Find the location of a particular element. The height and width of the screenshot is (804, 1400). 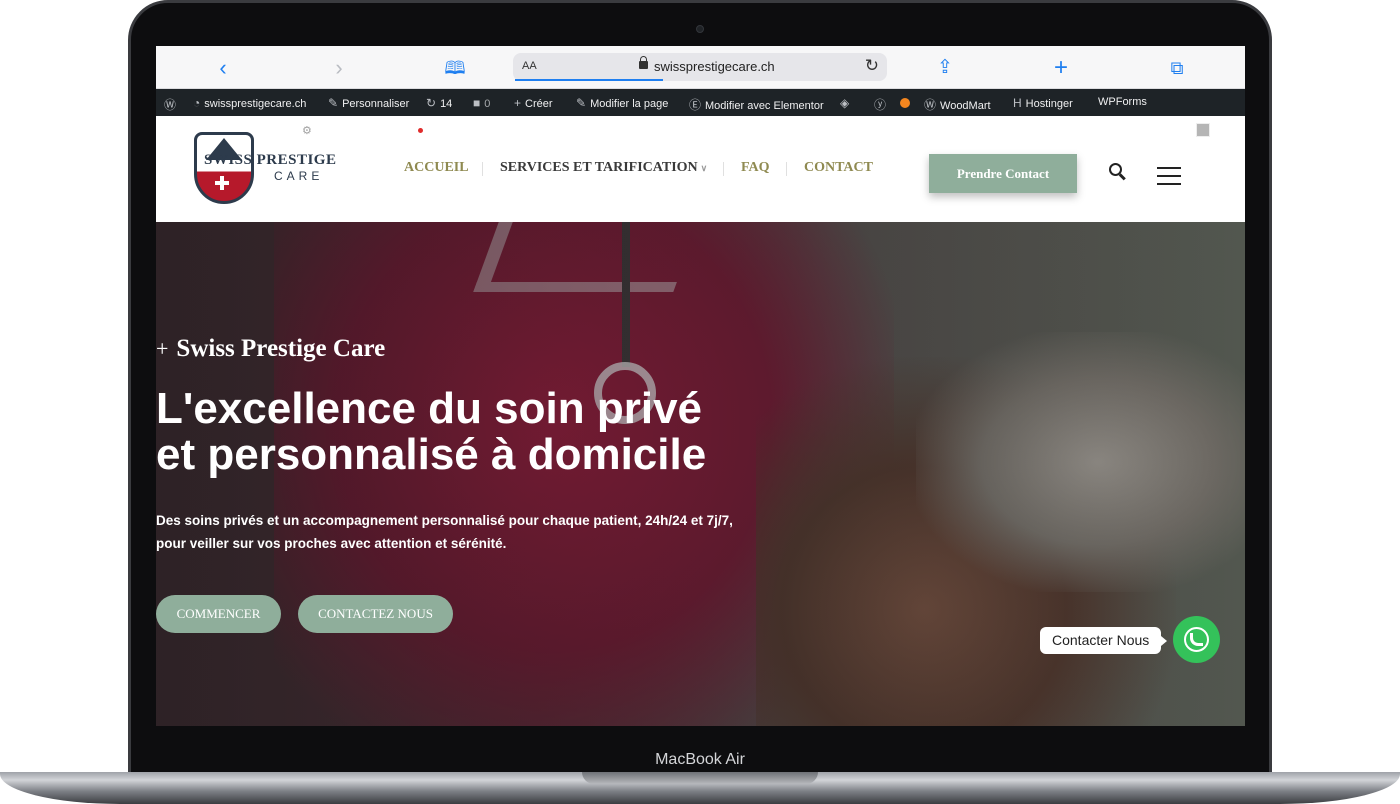

whatsapp-label: Contacter Nous is located at coordinates (1104, 640).